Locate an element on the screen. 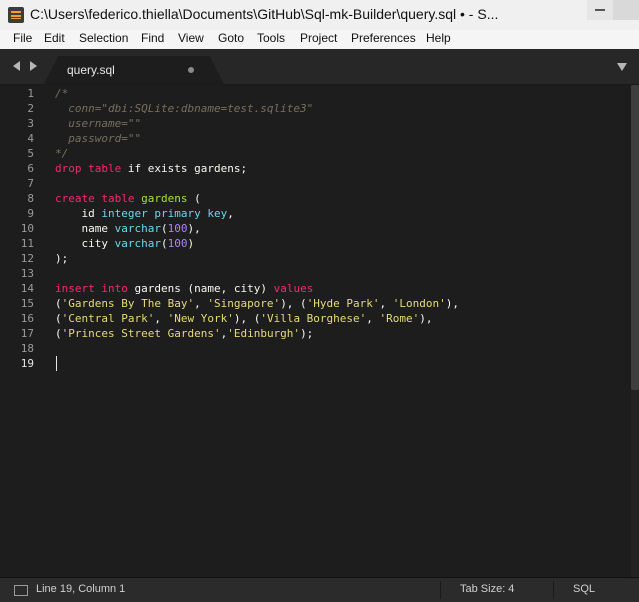 The image size is (639, 602). vertical-scrollbar is located at coordinates (635, 331).